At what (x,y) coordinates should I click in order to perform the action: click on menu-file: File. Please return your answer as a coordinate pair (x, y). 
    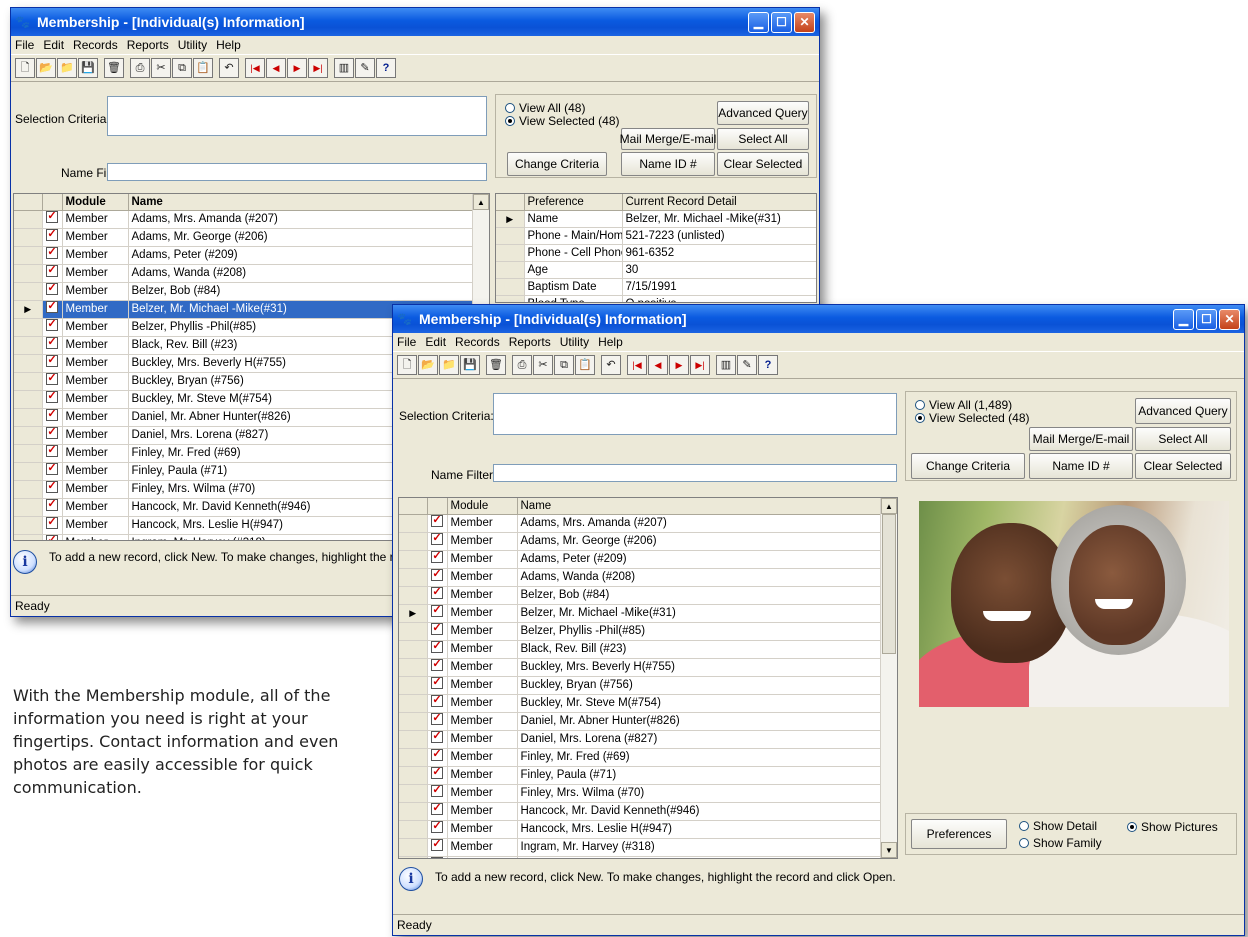
    Looking at the image, I should click on (406, 342).